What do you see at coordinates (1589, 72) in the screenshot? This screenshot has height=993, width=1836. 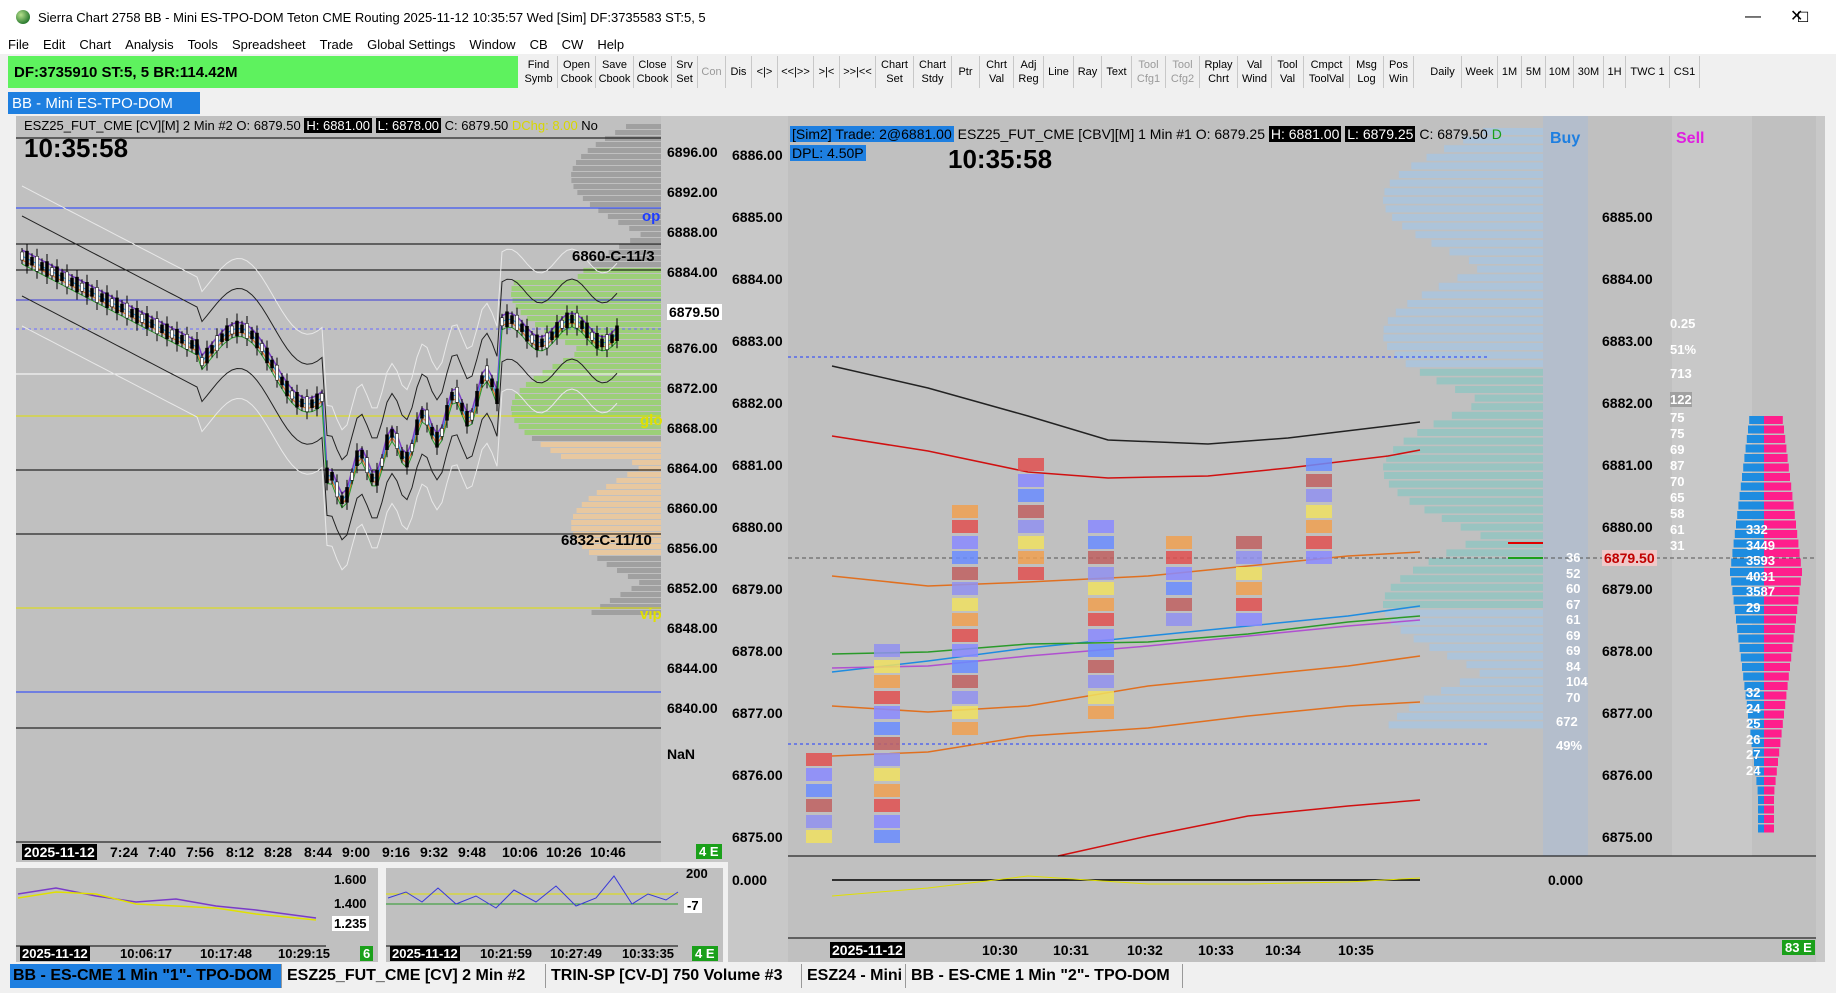 I see `toolbar-button: 30M` at bounding box center [1589, 72].